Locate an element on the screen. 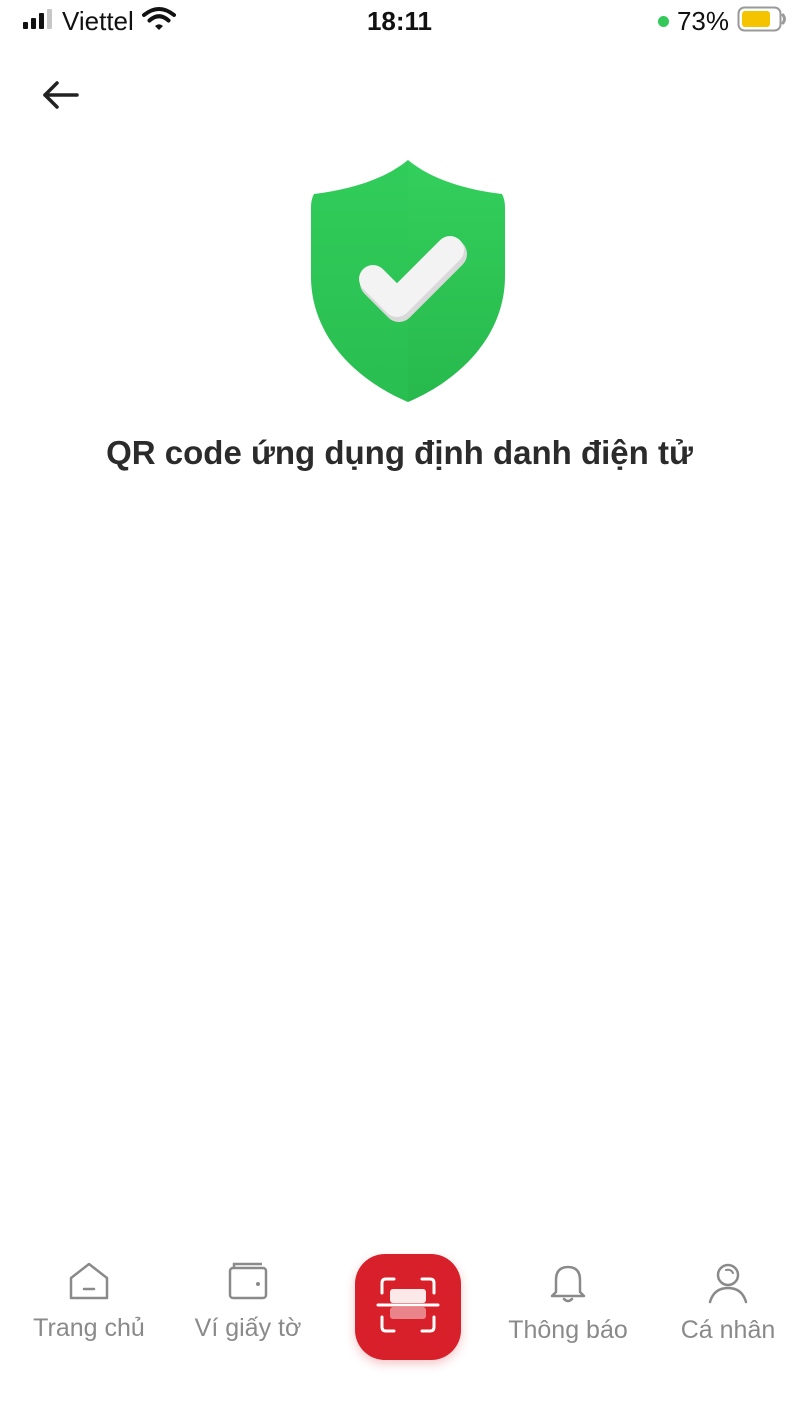 The height and width of the screenshot is (1420, 799). nav-item-notifications: Thông báo is located at coordinates (568, 1302).